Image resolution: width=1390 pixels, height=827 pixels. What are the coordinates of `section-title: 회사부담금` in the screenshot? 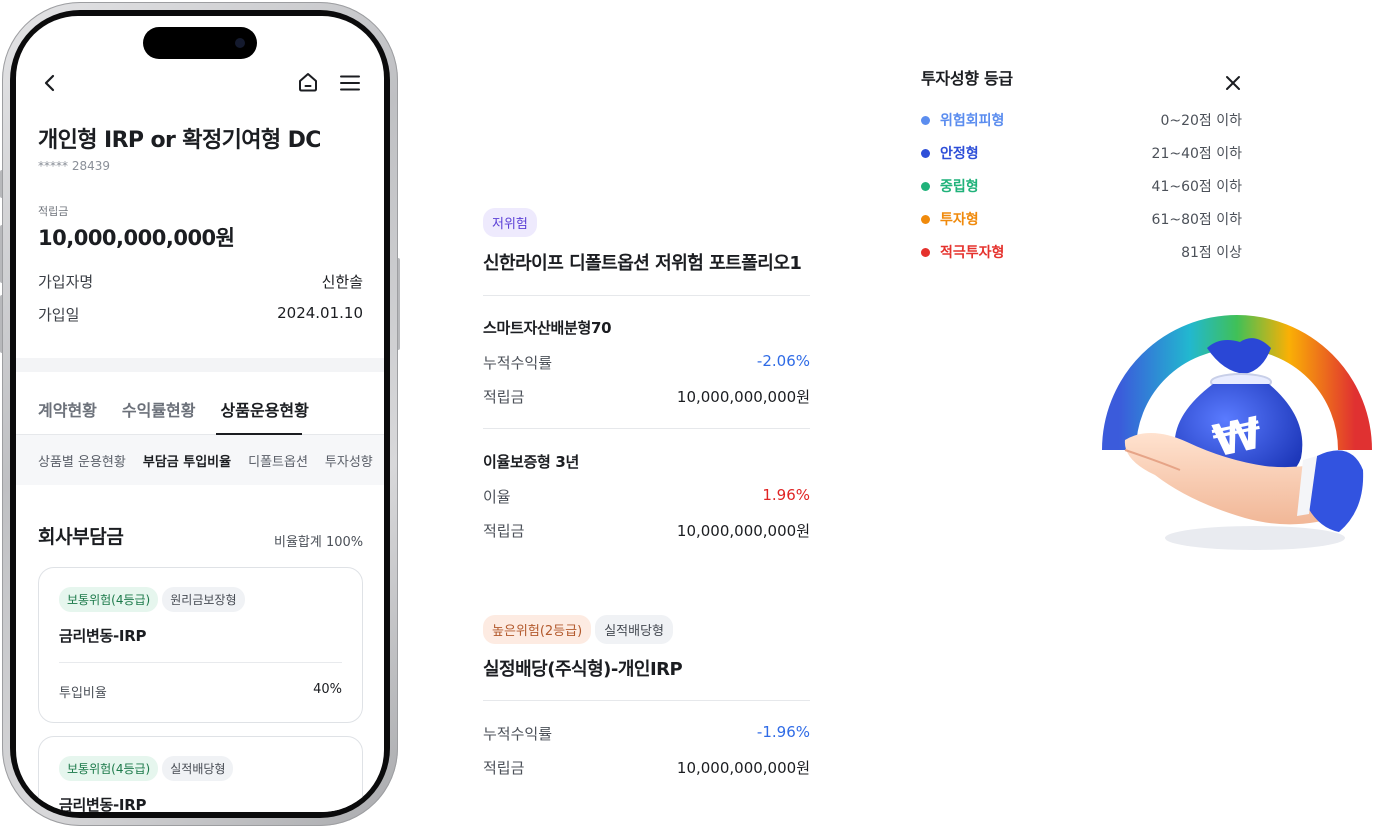 It's located at (81, 537).